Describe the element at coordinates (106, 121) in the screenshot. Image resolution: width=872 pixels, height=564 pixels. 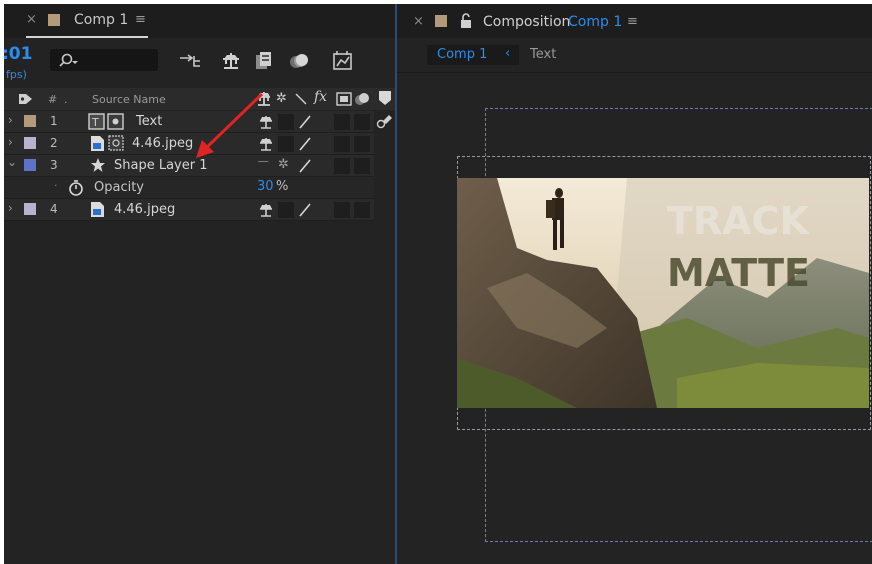
I see `text-layer-icon: T` at that location.